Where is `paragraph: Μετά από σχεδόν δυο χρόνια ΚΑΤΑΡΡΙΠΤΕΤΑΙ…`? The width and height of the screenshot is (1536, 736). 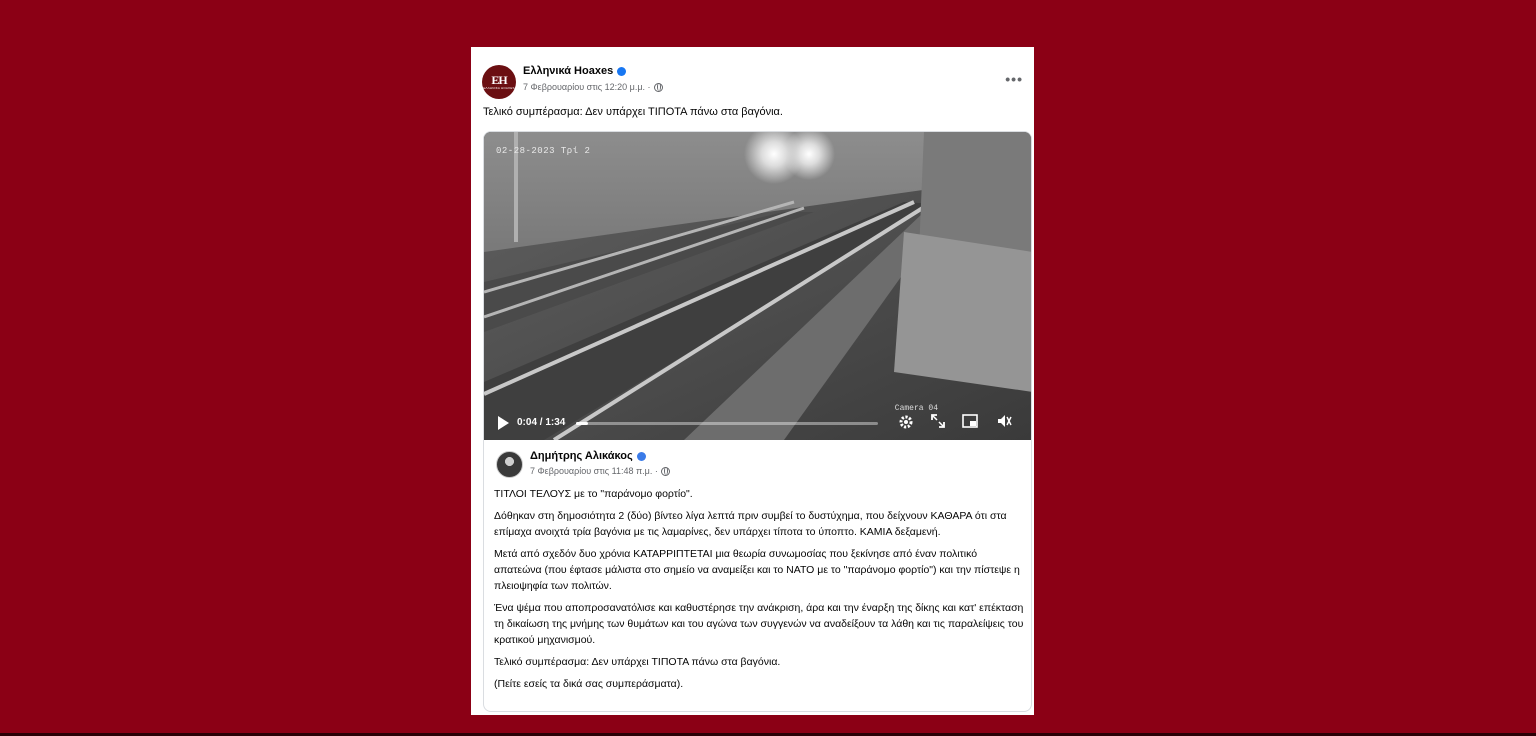 paragraph: Μετά από σχεδόν δυο χρόνια ΚΑΤΑΡΡΙΠΤΕΤΑΙ… is located at coordinates (757, 570).